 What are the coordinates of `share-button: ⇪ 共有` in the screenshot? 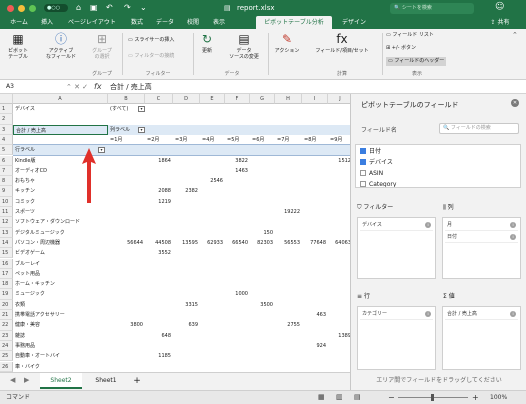 It's located at (500, 22).